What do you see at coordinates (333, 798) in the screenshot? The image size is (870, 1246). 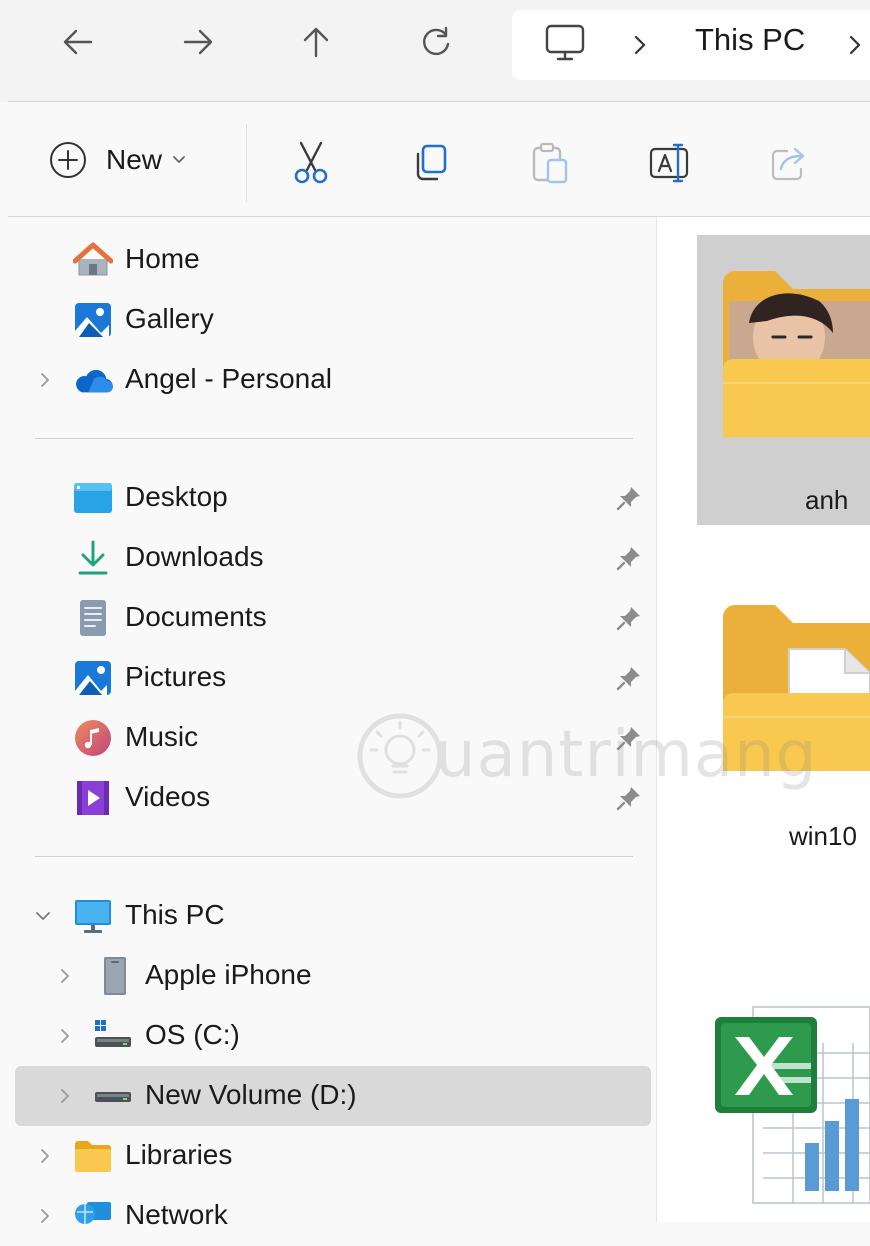 I see `sidebar-item-videos: Videos` at bounding box center [333, 798].